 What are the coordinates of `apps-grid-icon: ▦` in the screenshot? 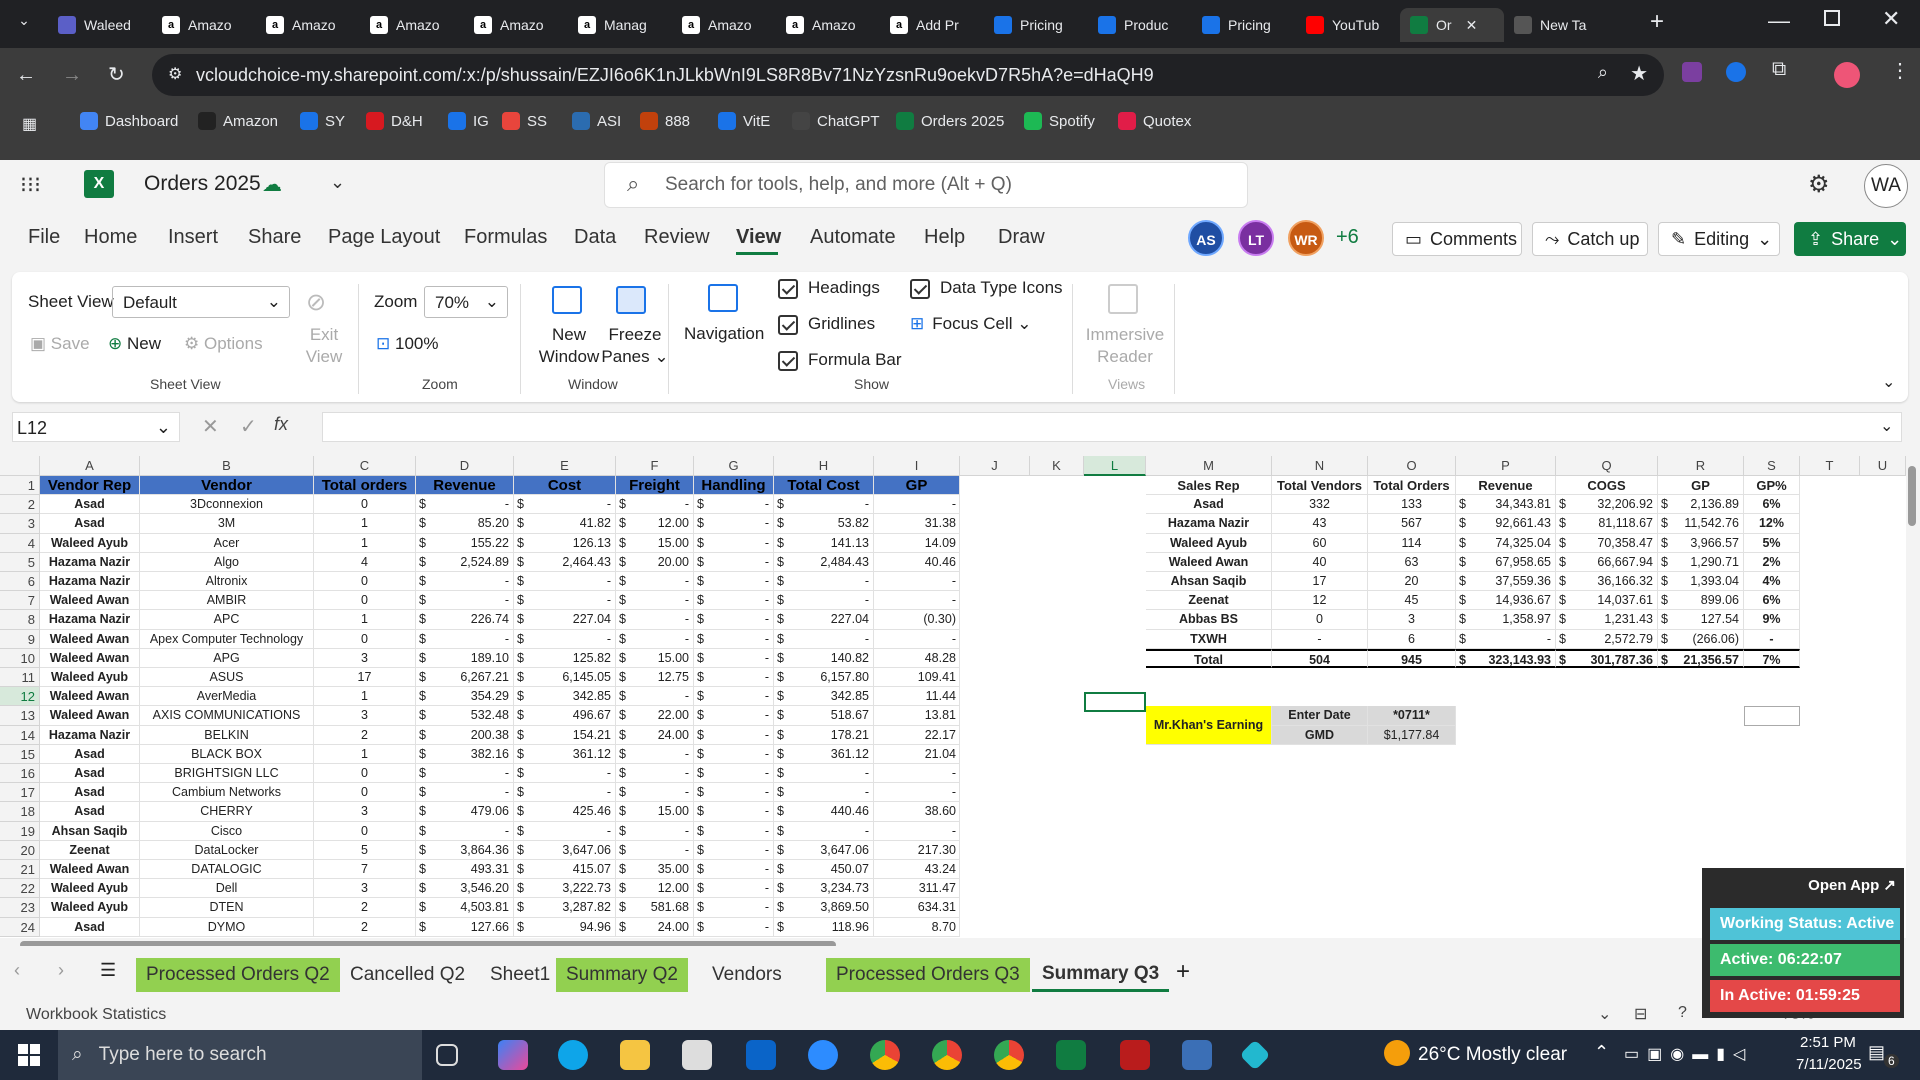 It's located at (29, 124).